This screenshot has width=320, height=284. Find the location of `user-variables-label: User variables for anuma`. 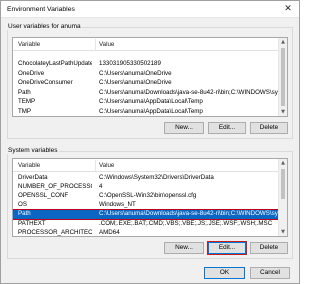

user-variables-label: User variables for anuma is located at coordinates (44, 26).